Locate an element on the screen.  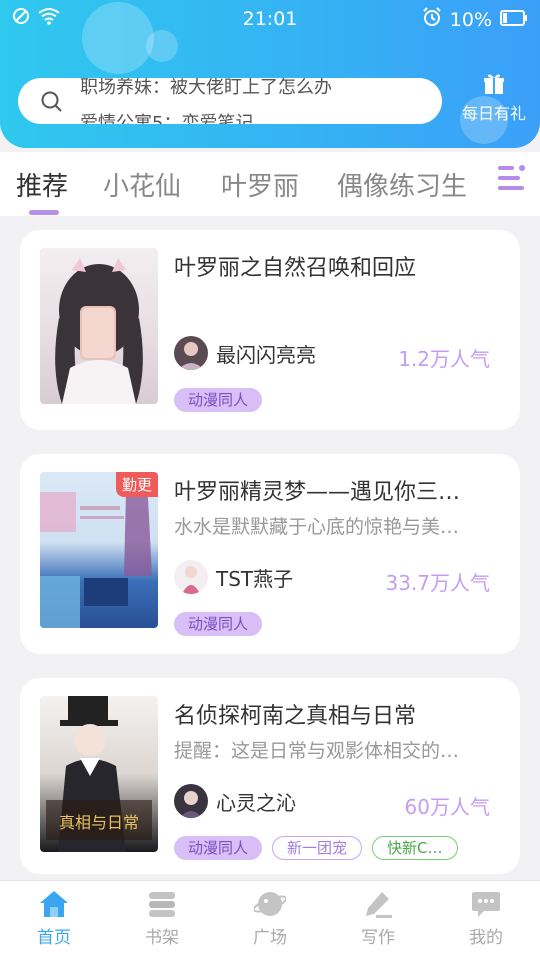
status-bar: 21:01 10% is located at coordinates (270, 19).